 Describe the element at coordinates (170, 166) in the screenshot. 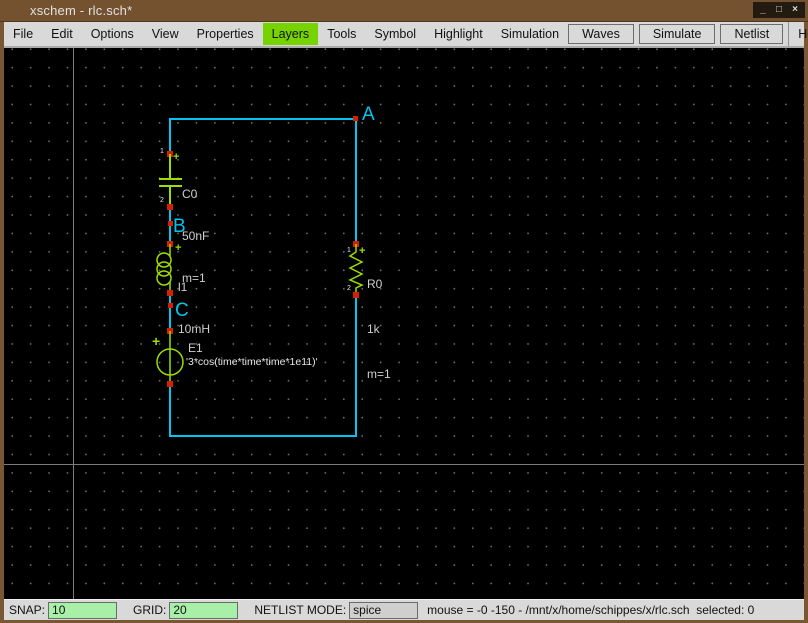

I see `capacitor-lead-top` at that location.